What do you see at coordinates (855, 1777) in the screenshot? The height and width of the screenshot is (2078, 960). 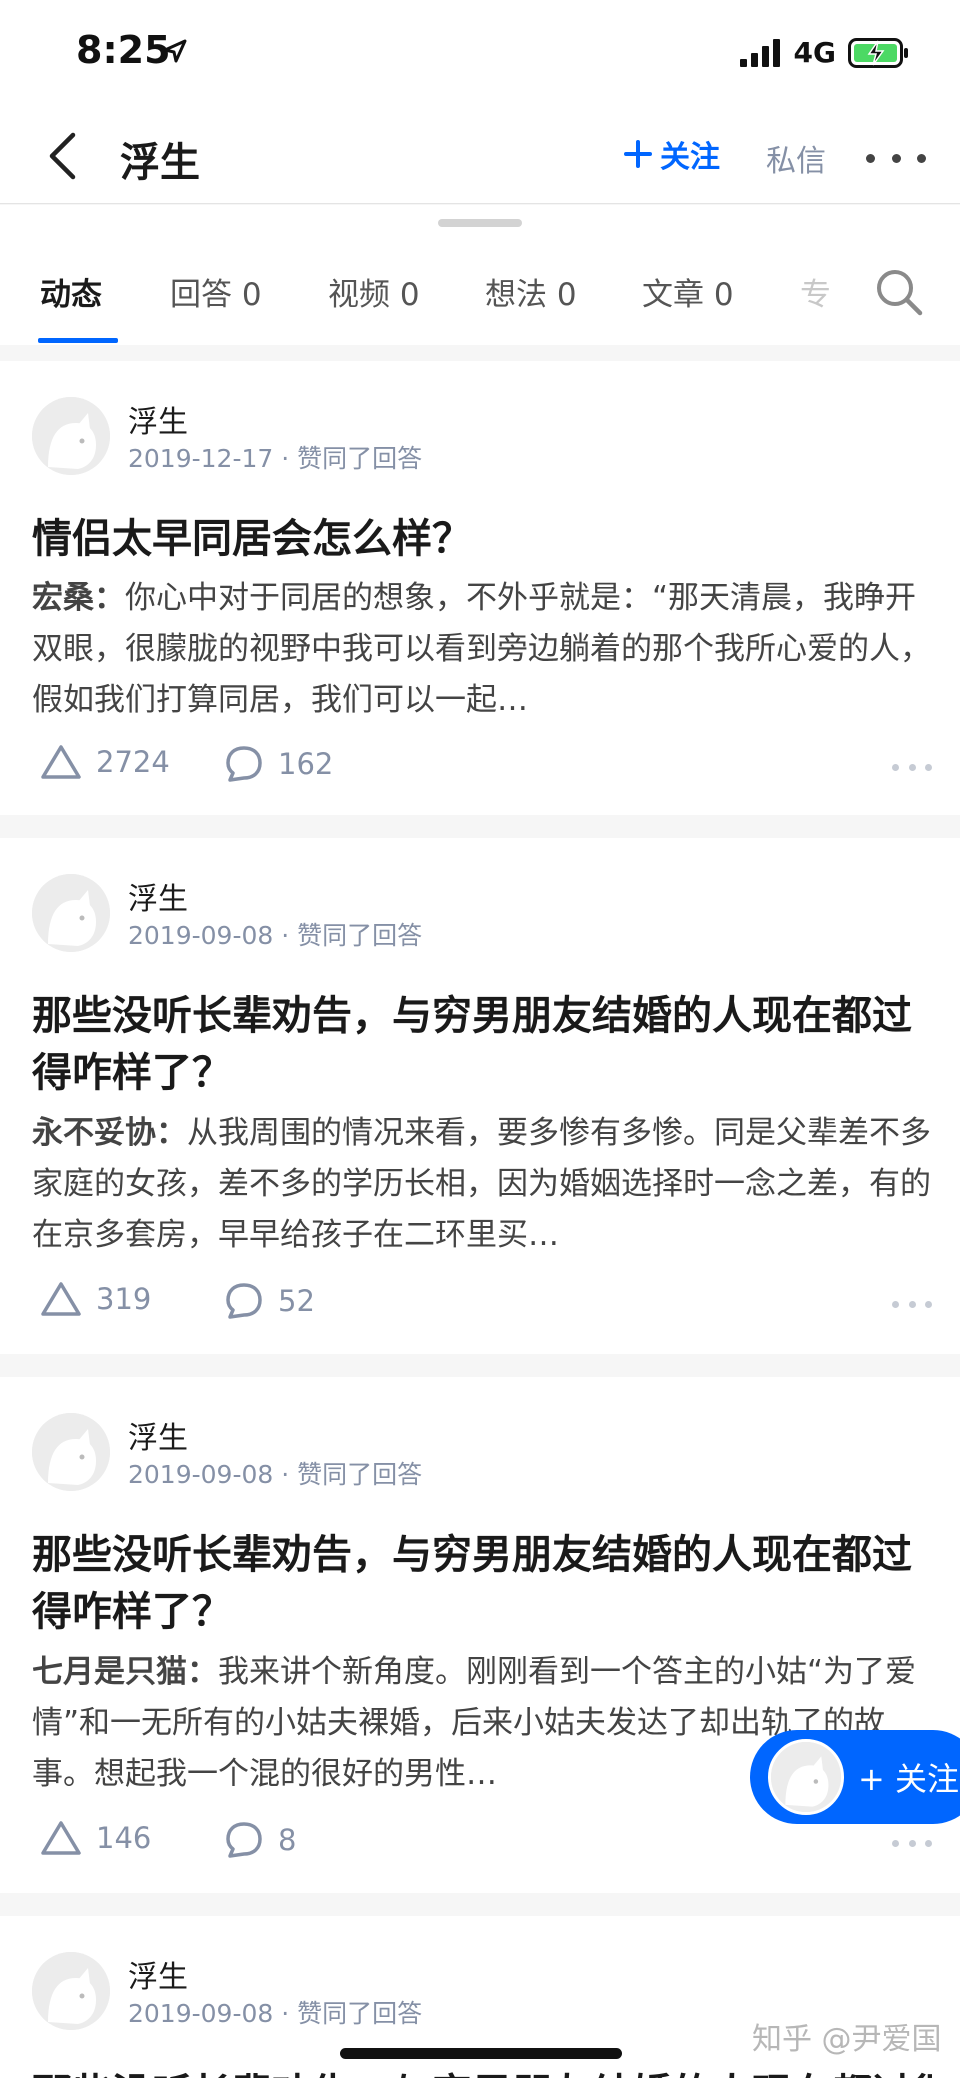 I see `floating-follow-button: + 关注` at bounding box center [855, 1777].